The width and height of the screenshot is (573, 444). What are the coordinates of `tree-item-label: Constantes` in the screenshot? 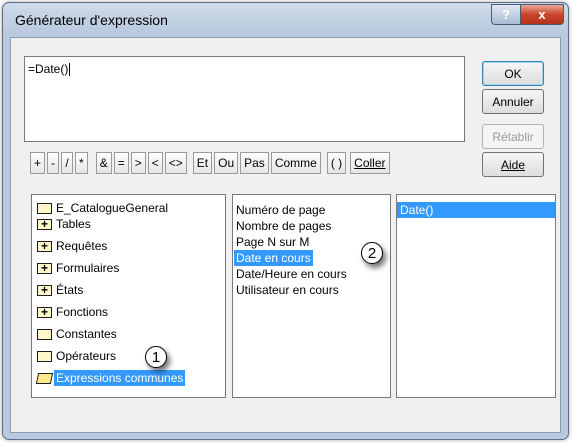 It's located at (86, 334).